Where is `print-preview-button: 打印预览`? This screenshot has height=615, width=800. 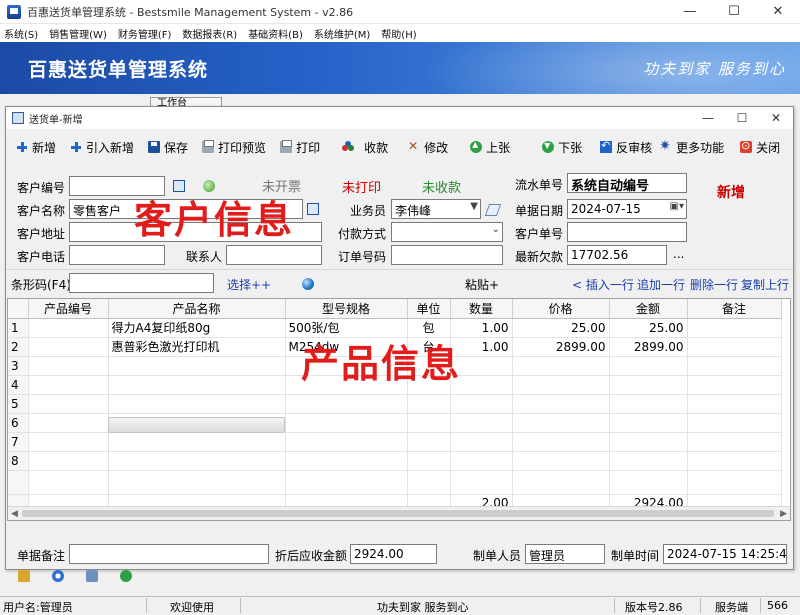 print-preview-button: 打印预览 is located at coordinates (234, 147).